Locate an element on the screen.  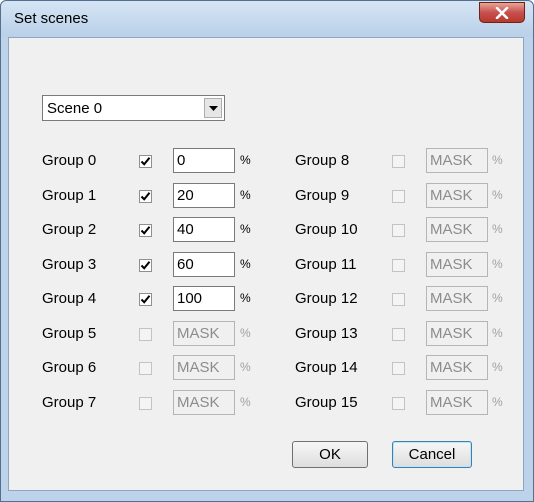
group-row: Group 15 MASK% is located at coordinates (414, 402).